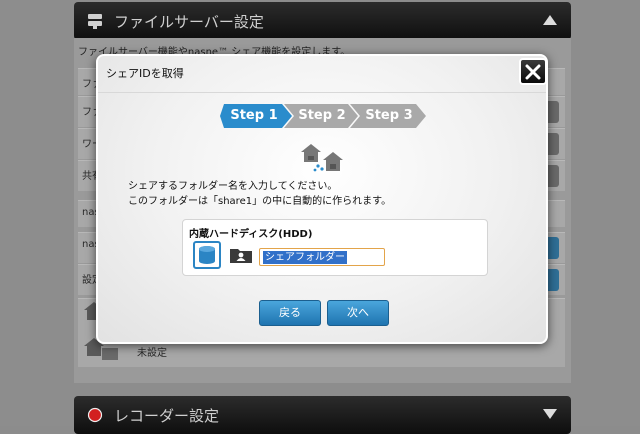 Image resolution: width=640 pixels, height=434 pixels. What do you see at coordinates (207, 255) in the screenshot?
I see `hdd-icon` at bounding box center [207, 255].